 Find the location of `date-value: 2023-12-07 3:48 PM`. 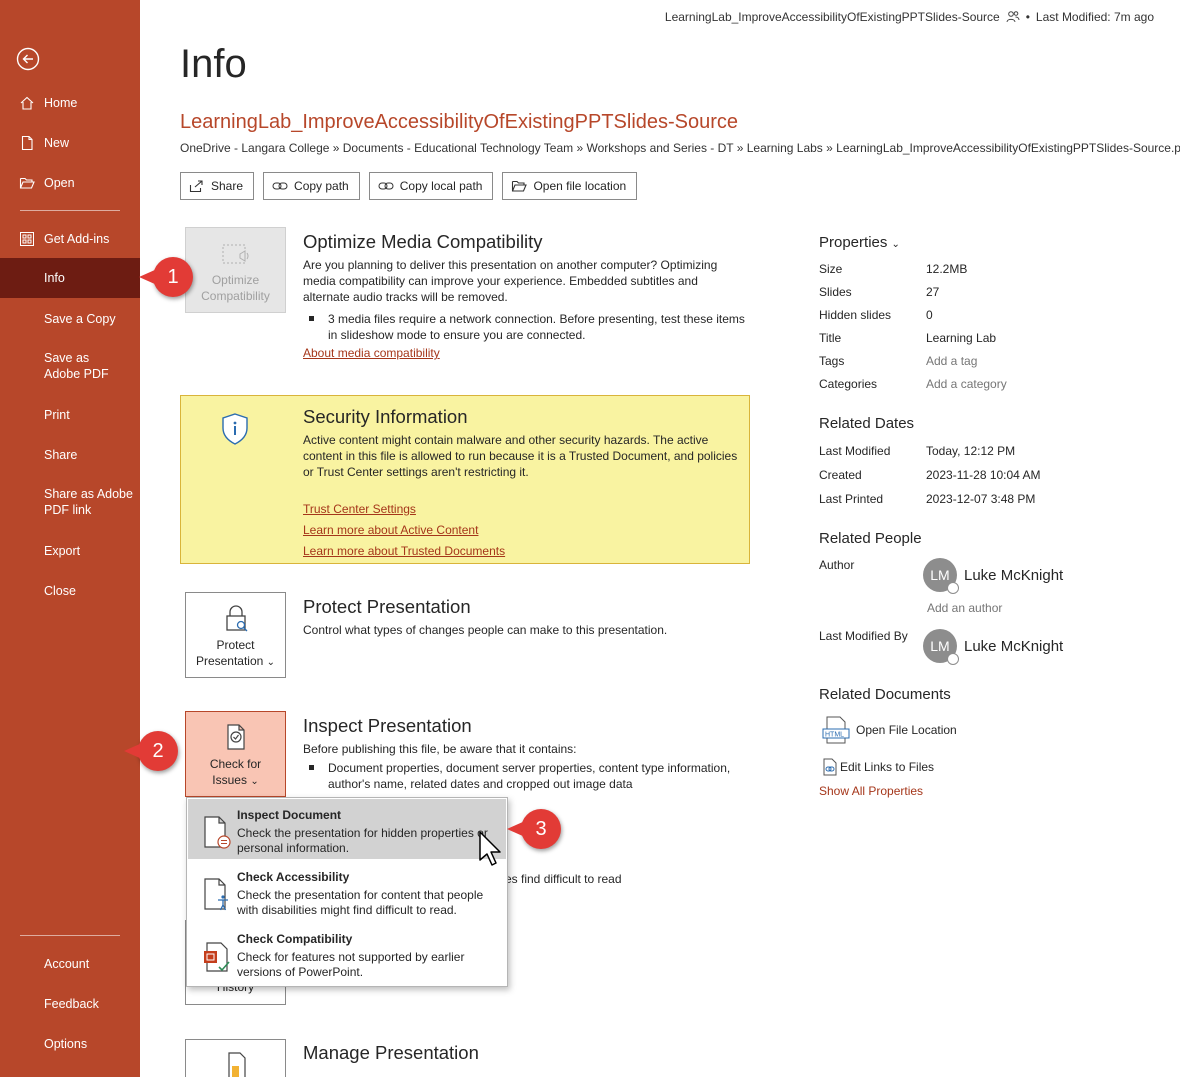

date-value: 2023-12-07 3:48 PM is located at coordinates (981, 499).